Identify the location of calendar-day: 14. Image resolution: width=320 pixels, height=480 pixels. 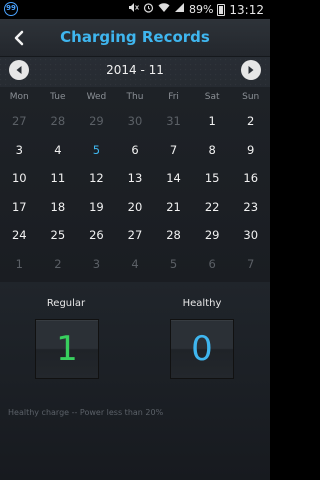
(173, 178).